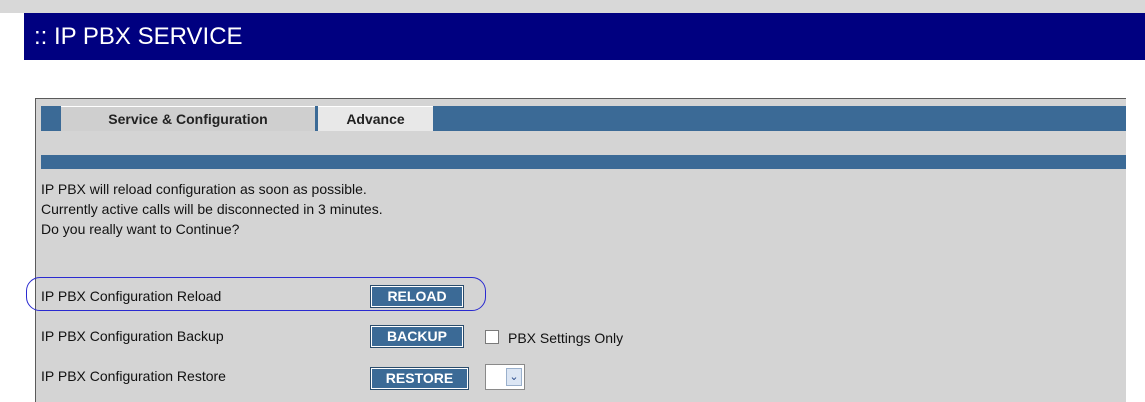 Image resolution: width=1145 pixels, height=402 pixels. I want to click on backup-button: BACKUP, so click(417, 336).